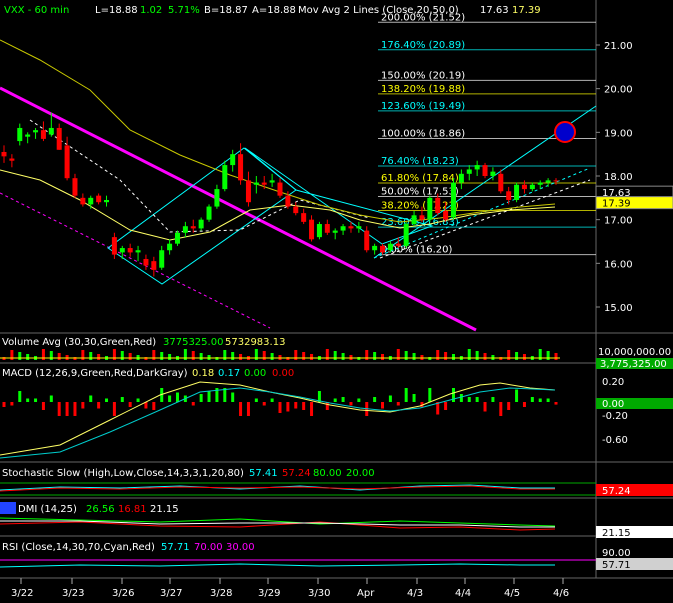 The width and height of the screenshot is (673, 603). Describe the element at coordinates (283, 373) in the screenshot. I see `macd-value-4: 0.00` at that location.